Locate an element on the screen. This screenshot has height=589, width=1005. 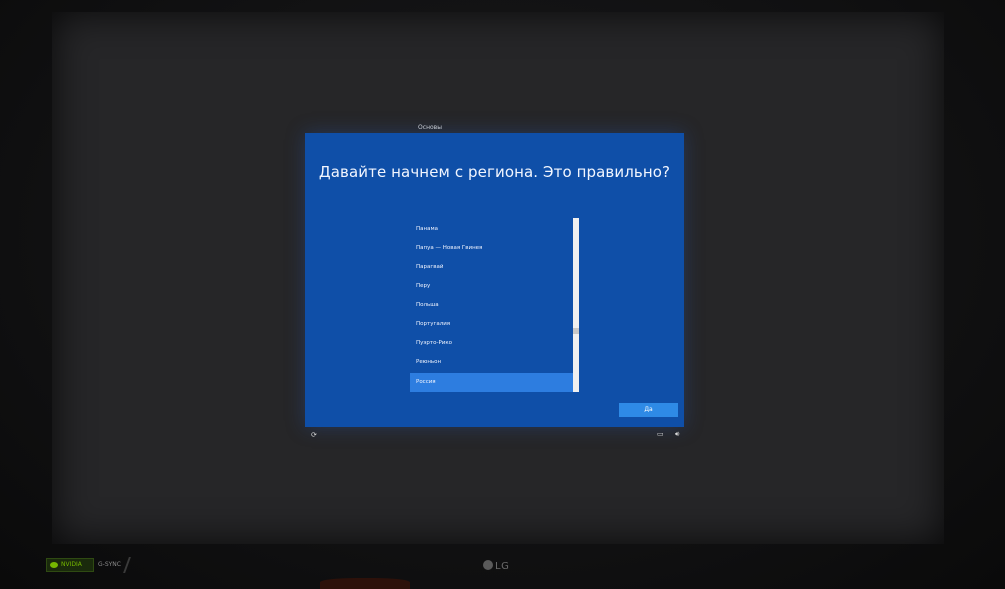
region-item-reunion: Реюньон is located at coordinates (492, 362).